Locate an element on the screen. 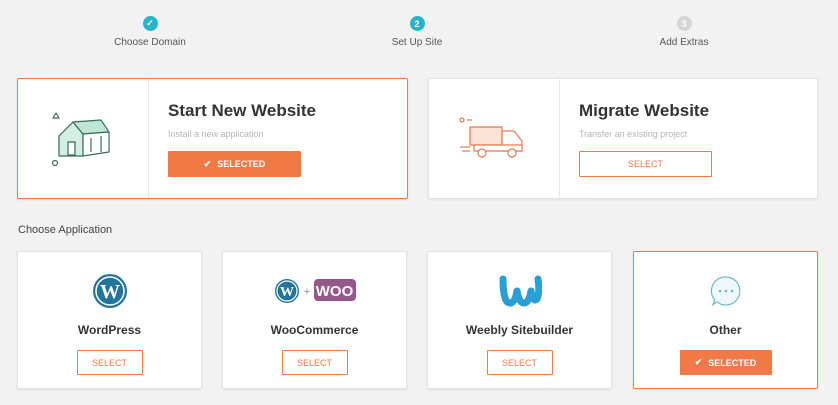 The image size is (838, 405). section-label: Choose Application is located at coordinates (65, 230).